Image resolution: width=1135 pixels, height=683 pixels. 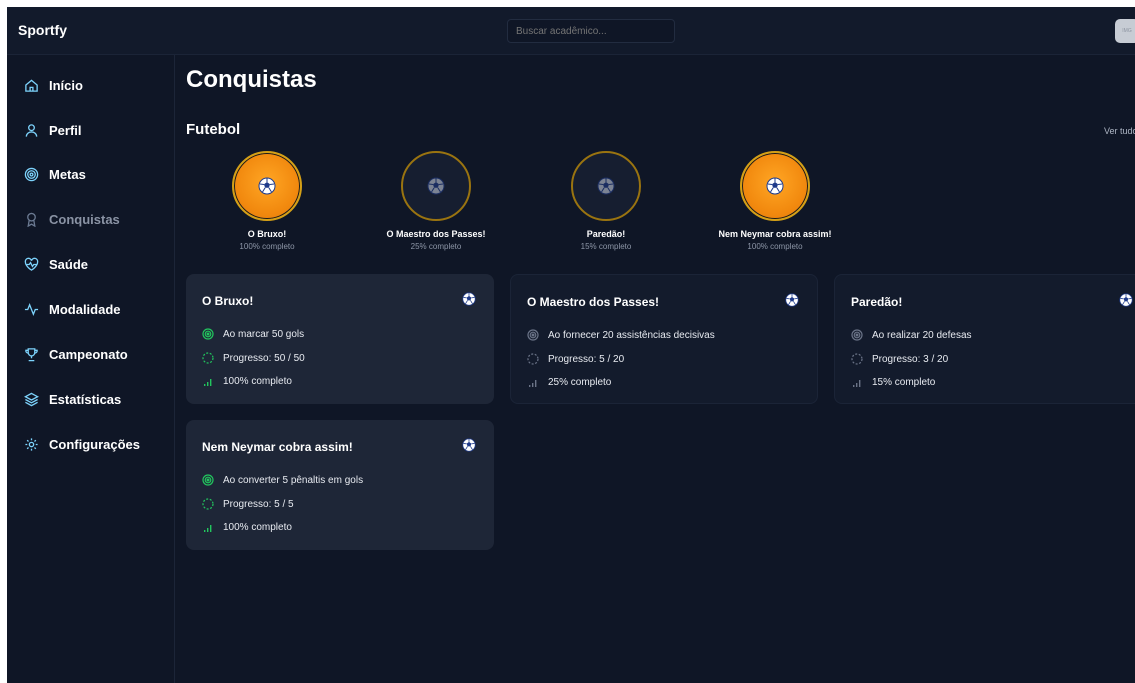 I want to click on card-goal: Ao fornecer 20 assistências decisivas, so click(x=621, y=335).